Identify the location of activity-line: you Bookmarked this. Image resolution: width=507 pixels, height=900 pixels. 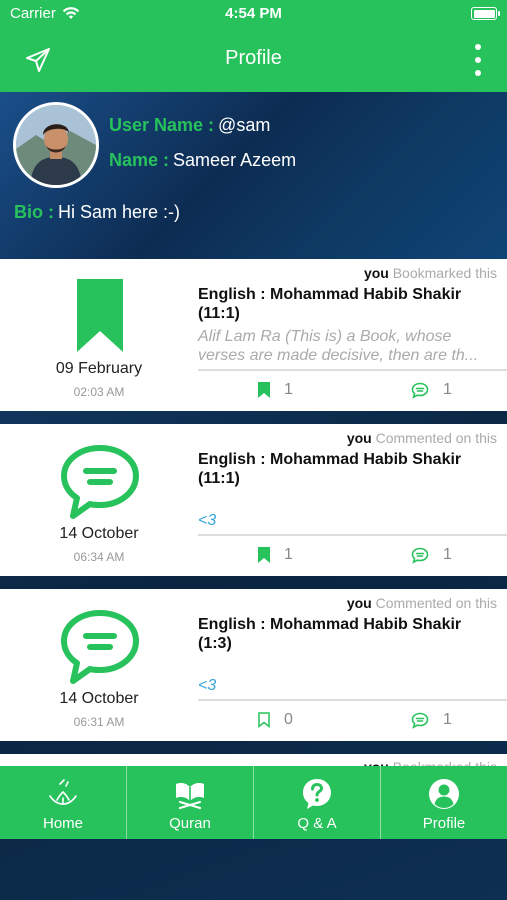
(430, 273).